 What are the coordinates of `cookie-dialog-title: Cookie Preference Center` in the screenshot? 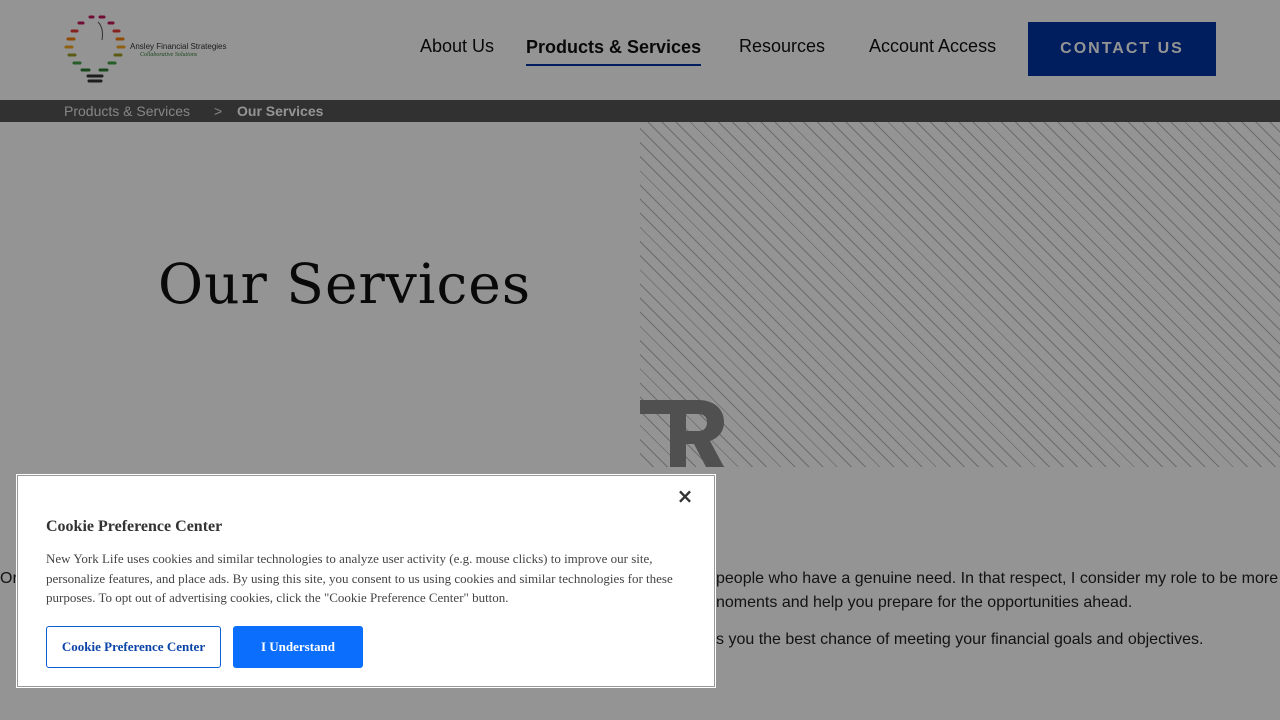 It's located at (134, 526).